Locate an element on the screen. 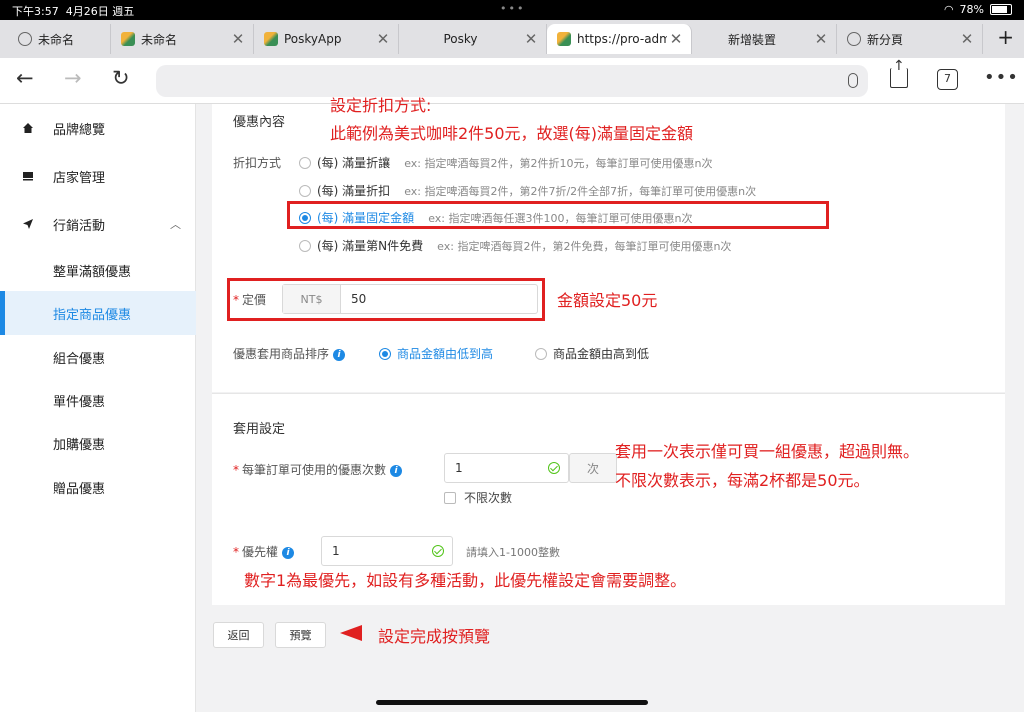  sort-label: 優惠套用商品排序 i is located at coordinates (289, 353).